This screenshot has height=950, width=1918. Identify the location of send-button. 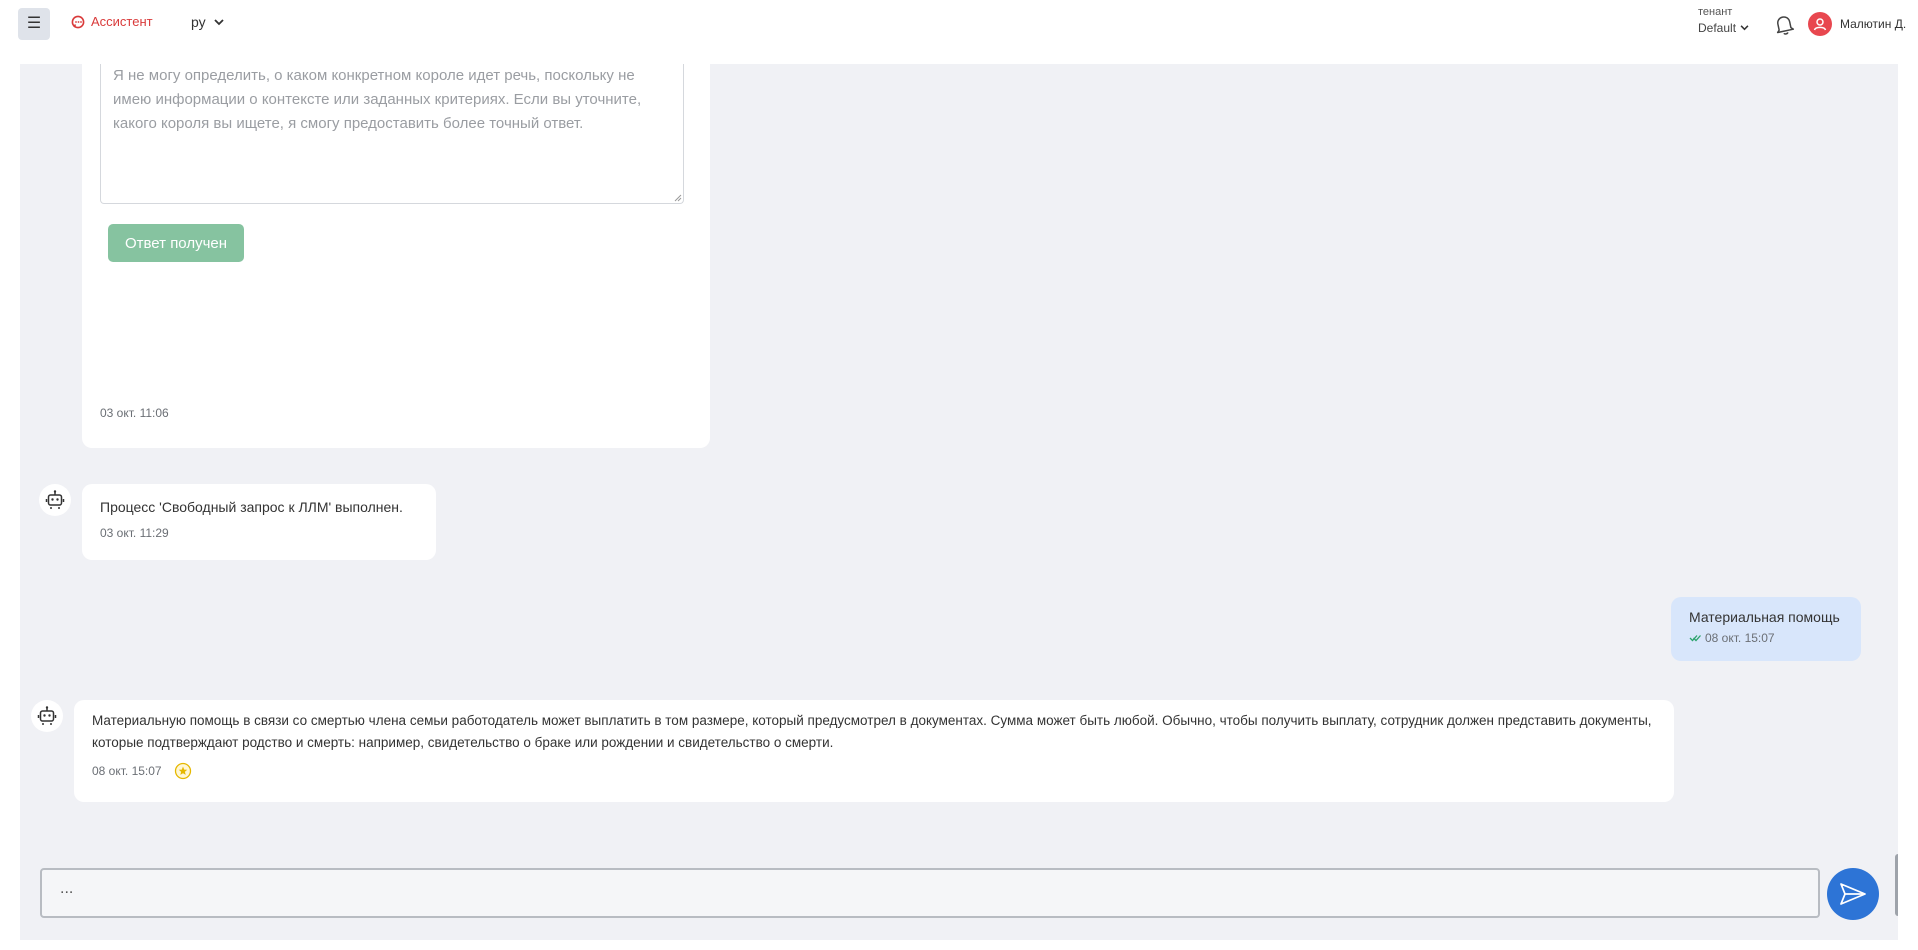
(1853, 894).